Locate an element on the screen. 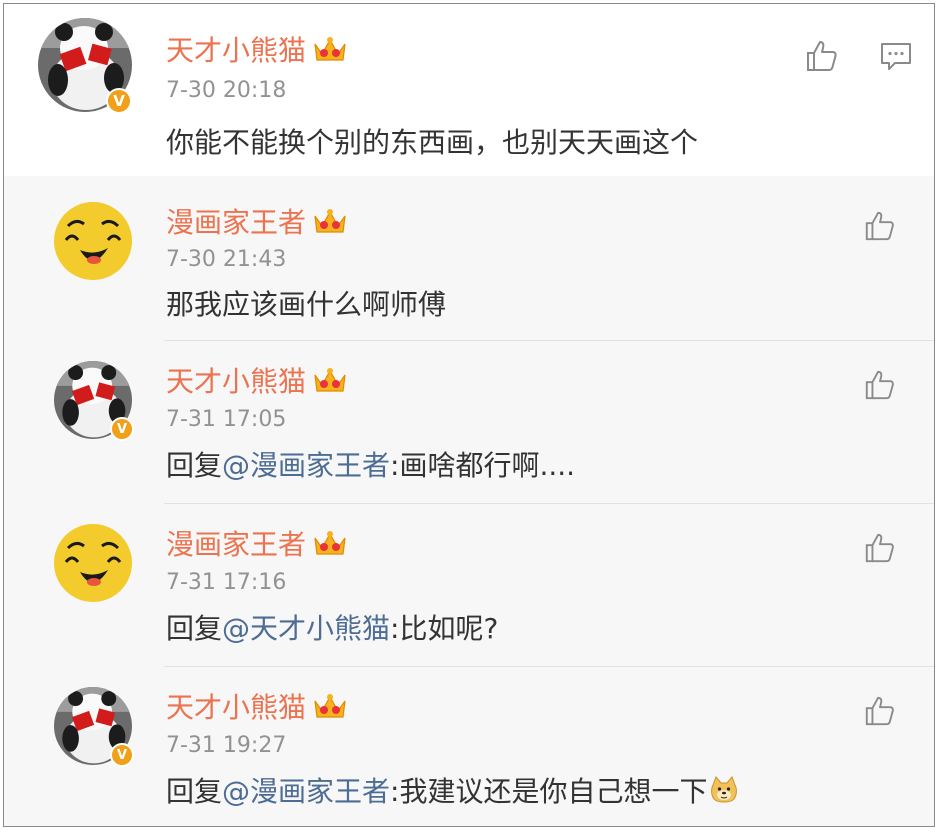 The width and height of the screenshot is (940, 832). comment-text: 你能不能换个别的东西画，也别天天画这个 is located at coordinates (432, 142).